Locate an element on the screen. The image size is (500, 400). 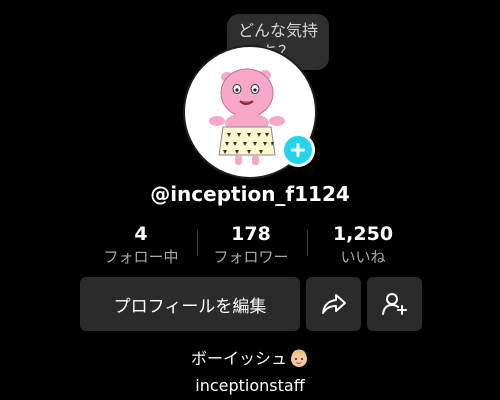
edit-profile-button: プロフィールを編集 is located at coordinates (190, 304).